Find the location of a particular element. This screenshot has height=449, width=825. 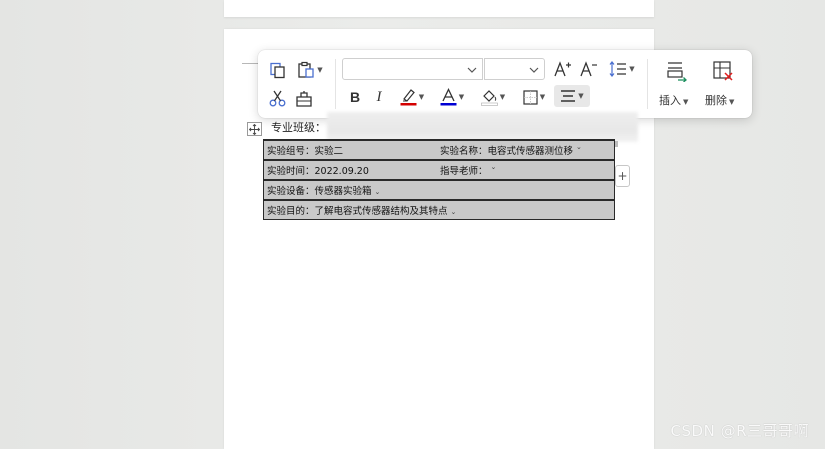

plus-icon: + is located at coordinates (622, 176).